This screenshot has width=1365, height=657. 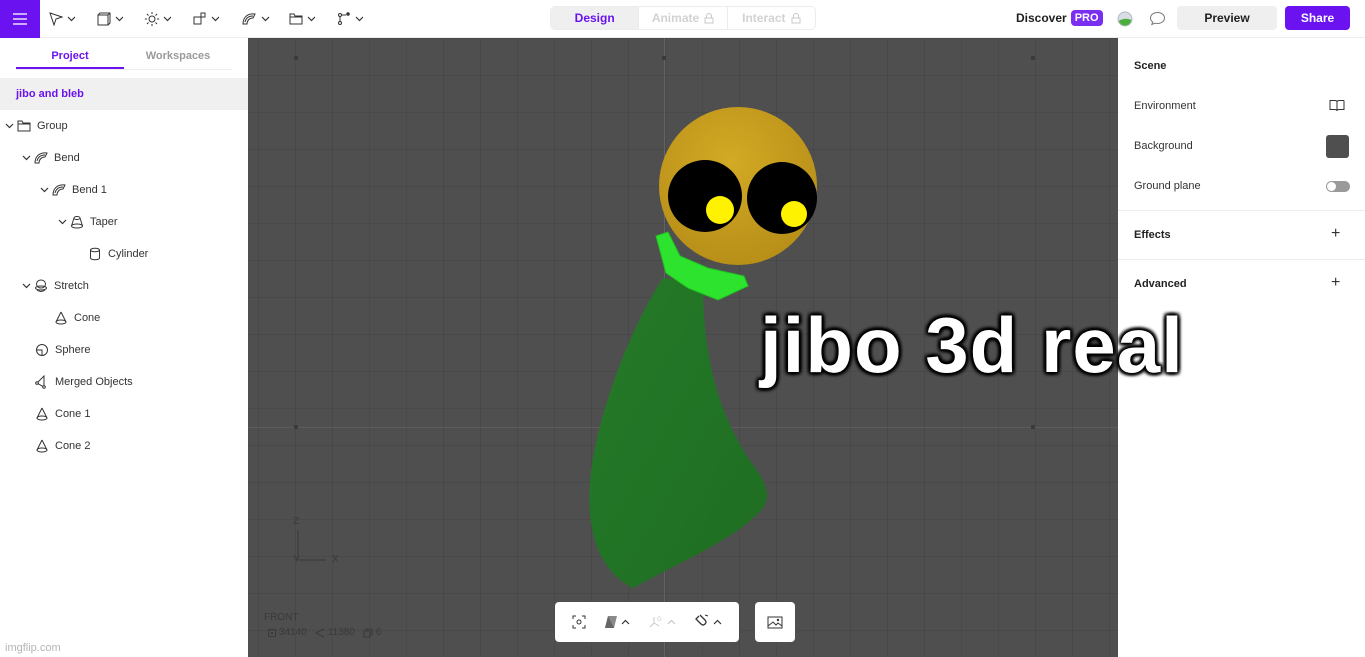 What do you see at coordinates (1335, 234) in the screenshot?
I see `add-effect-button: +` at bounding box center [1335, 234].